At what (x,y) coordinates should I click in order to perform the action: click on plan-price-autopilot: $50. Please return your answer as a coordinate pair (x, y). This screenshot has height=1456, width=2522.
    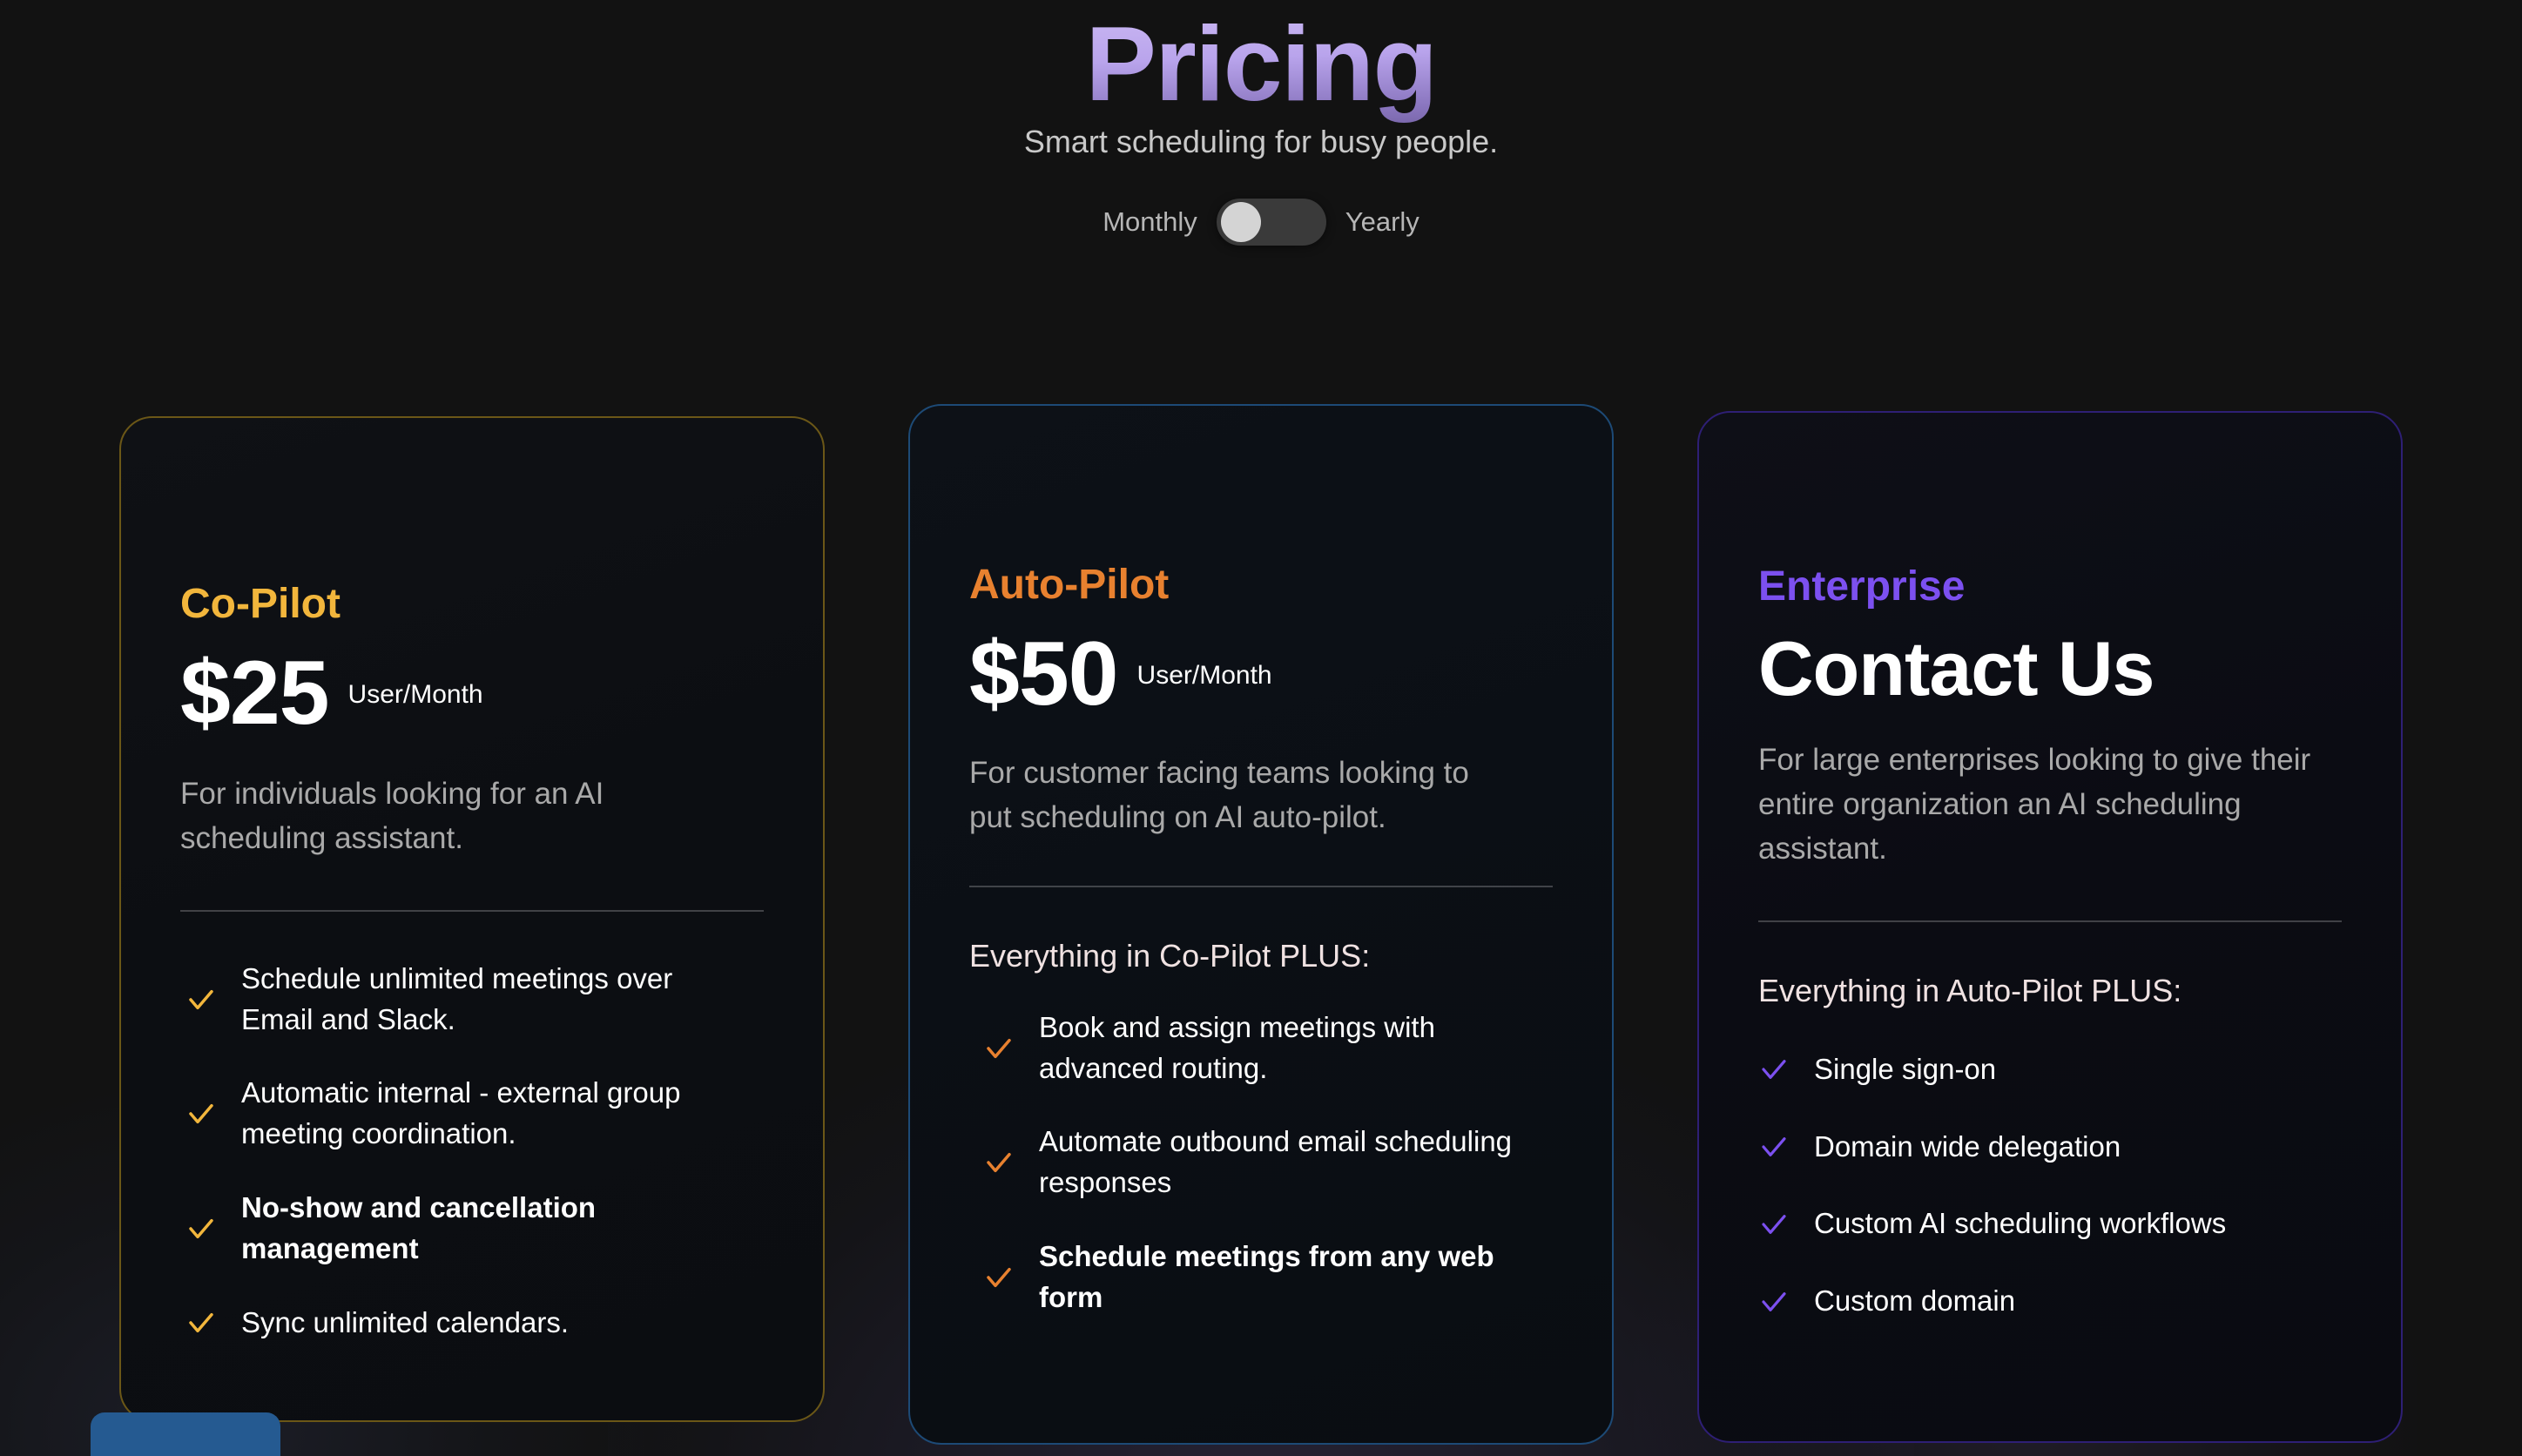
    Looking at the image, I should click on (1044, 674).